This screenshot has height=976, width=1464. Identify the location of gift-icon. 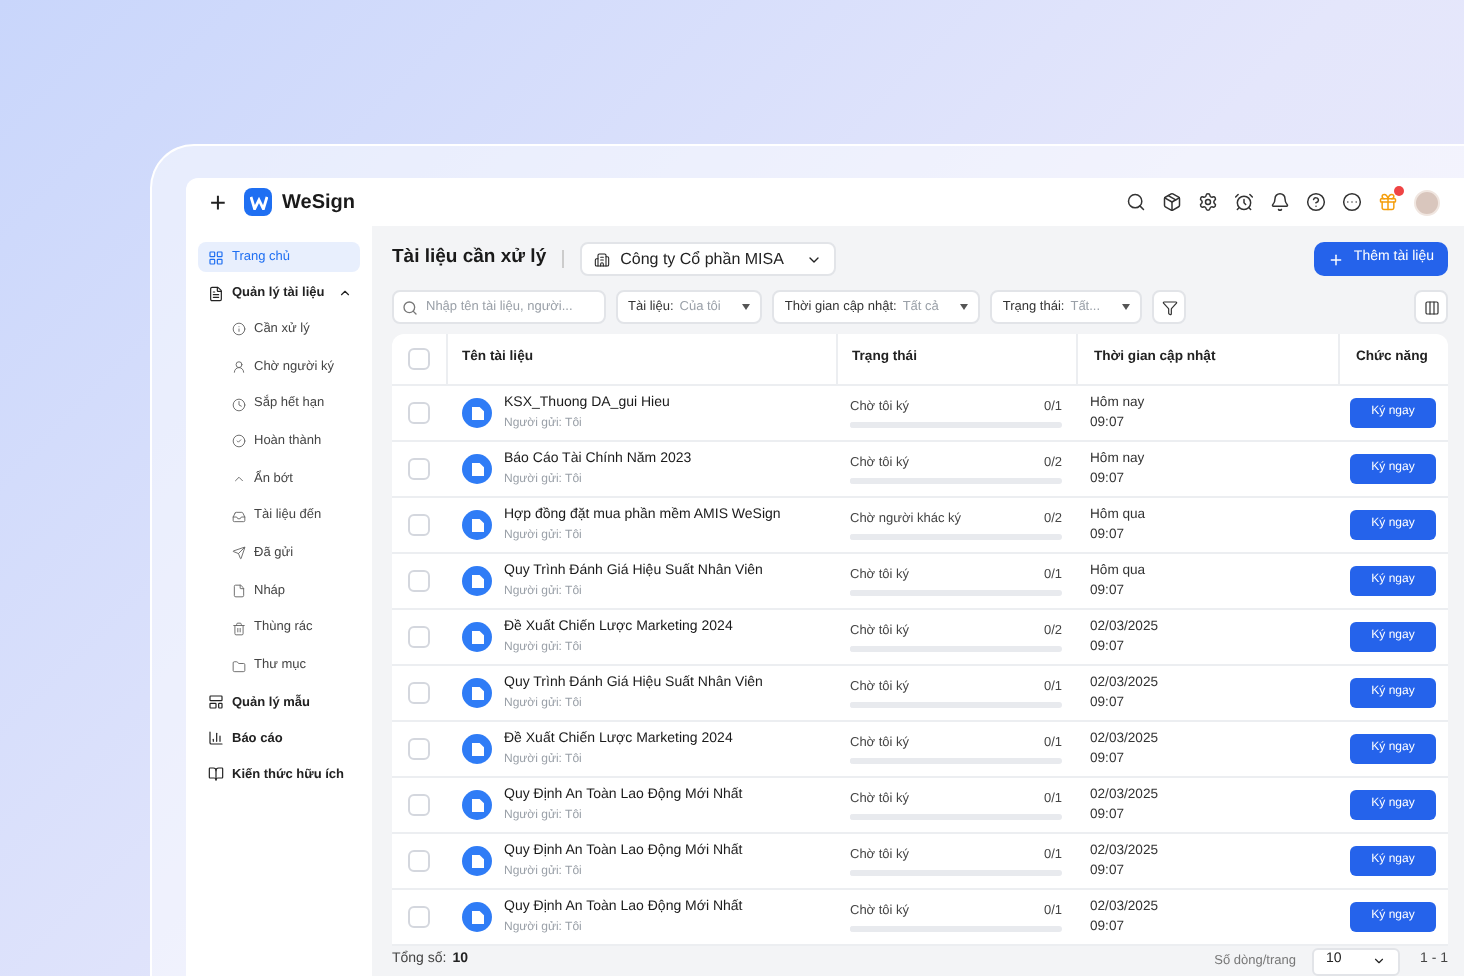
(1388, 202).